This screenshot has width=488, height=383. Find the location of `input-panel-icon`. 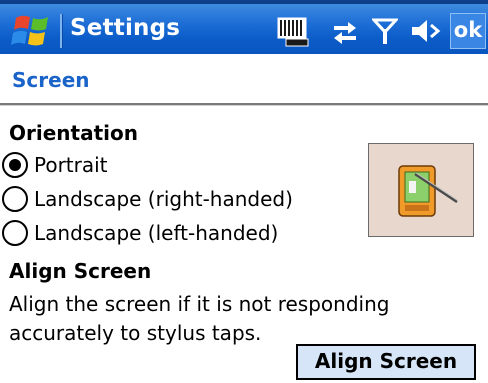

input-panel-icon is located at coordinates (293, 32).